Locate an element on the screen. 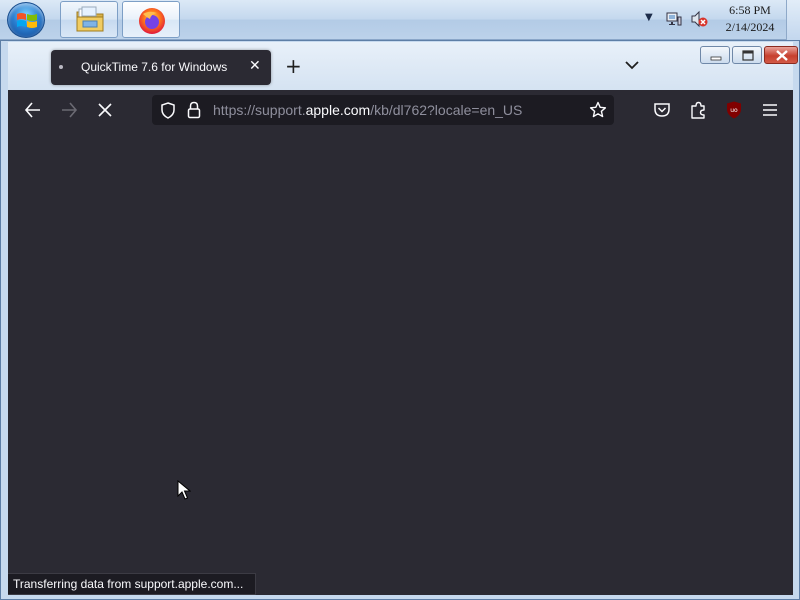  start-button is located at coordinates (26, 20).